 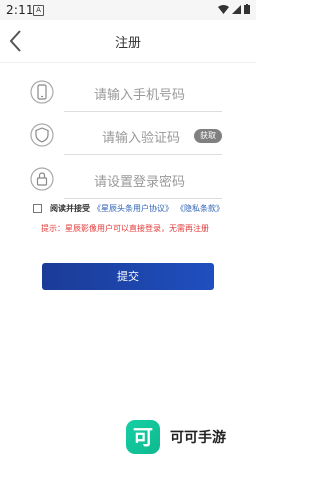 I want to click on notification-app-icon: A, so click(x=38, y=10).